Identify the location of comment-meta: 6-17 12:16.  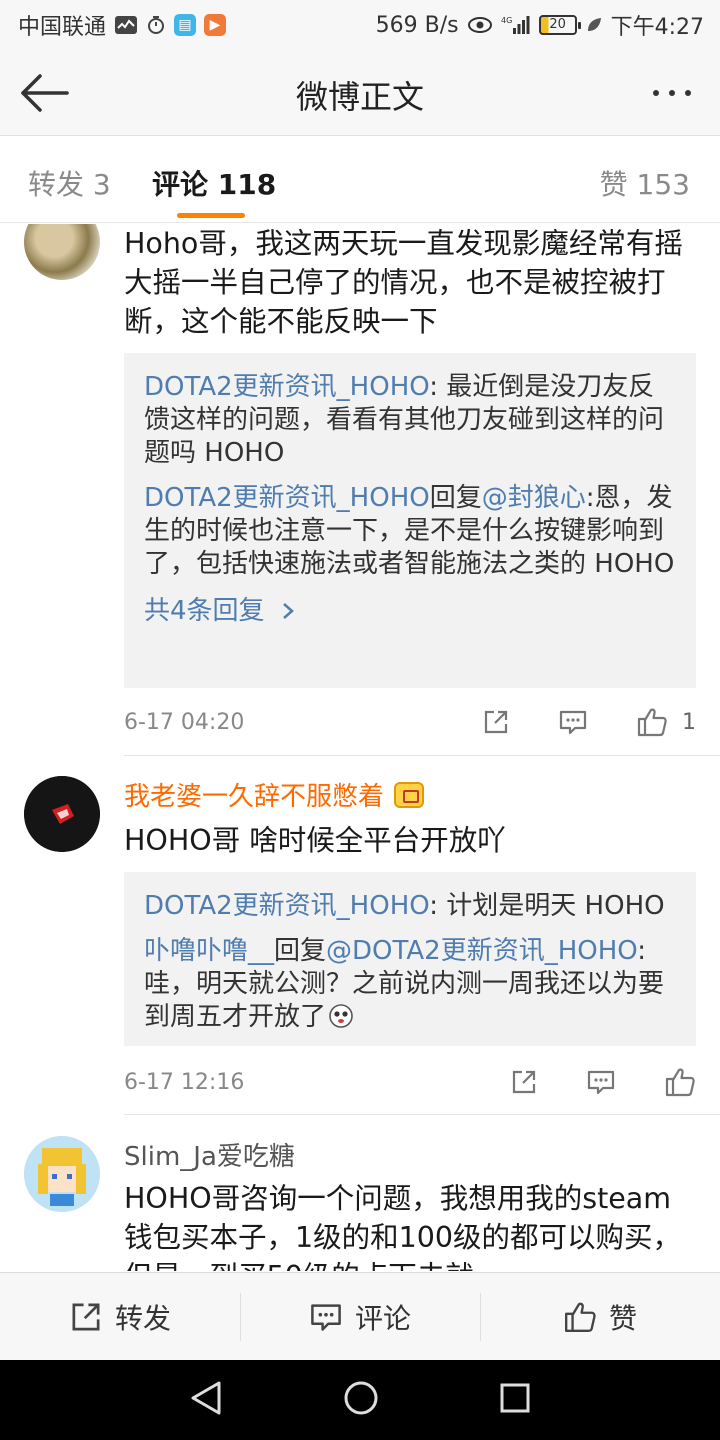
(410, 1082).